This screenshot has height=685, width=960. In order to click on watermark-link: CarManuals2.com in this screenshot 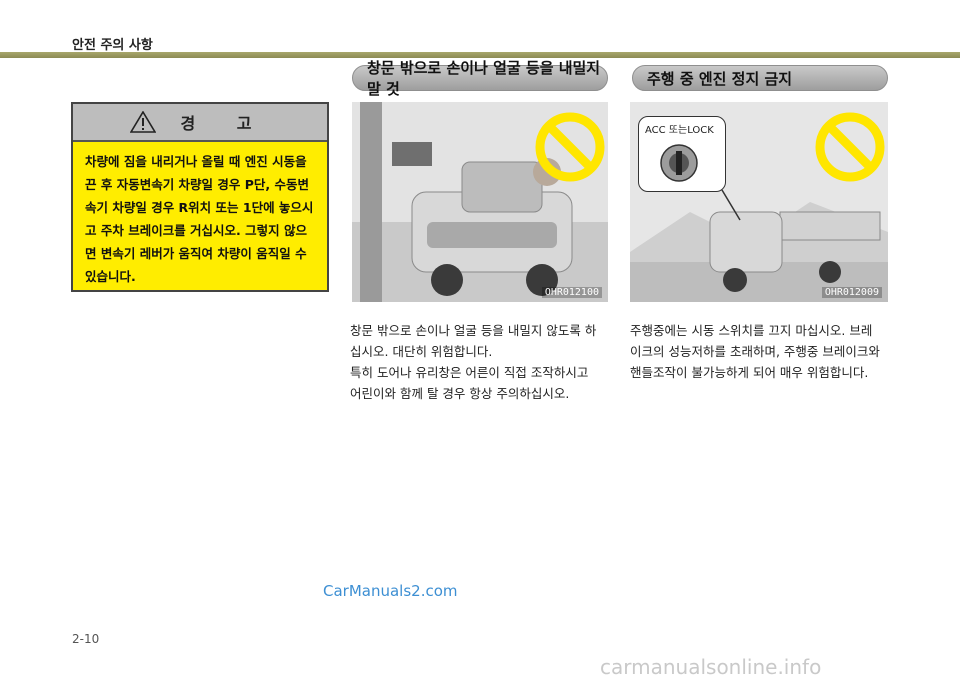, I will do `click(390, 591)`.